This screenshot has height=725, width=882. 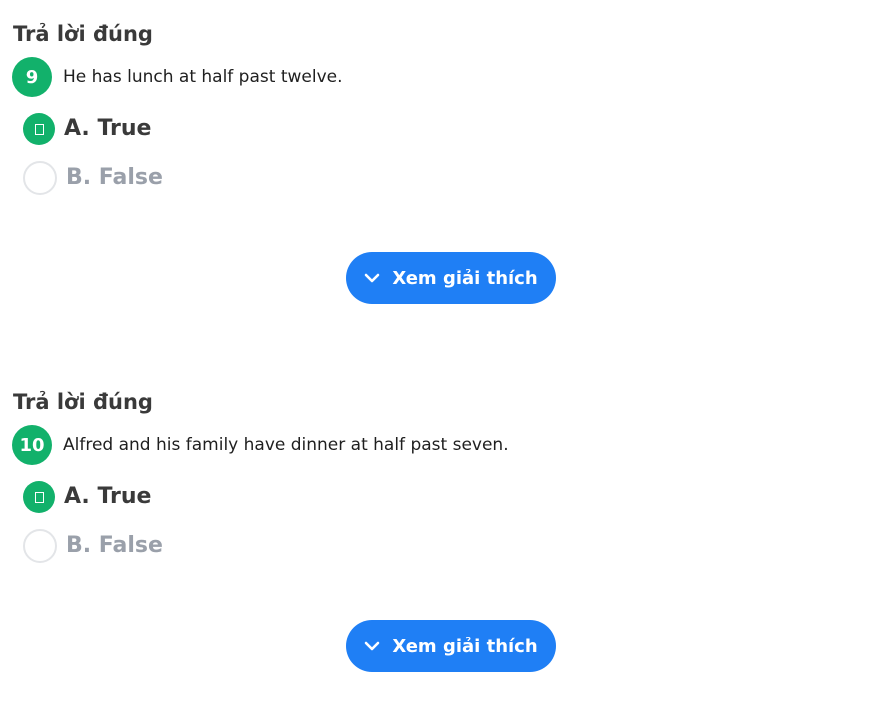 What do you see at coordinates (203, 77) in the screenshot?
I see `question-text: He has lunch at half past twelve.` at bounding box center [203, 77].